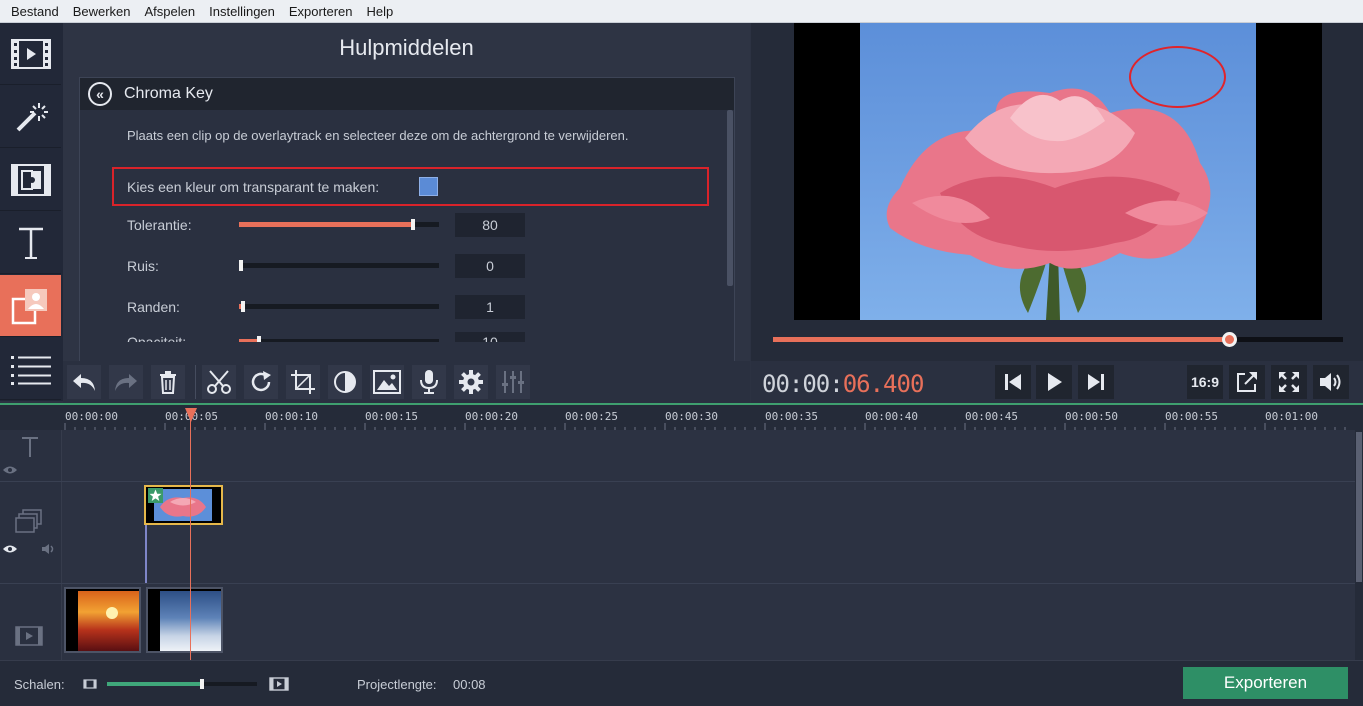  What do you see at coordinates (429, 382) in the screenshot?
I see `record-voice-button` at bounding box center [429, 382].